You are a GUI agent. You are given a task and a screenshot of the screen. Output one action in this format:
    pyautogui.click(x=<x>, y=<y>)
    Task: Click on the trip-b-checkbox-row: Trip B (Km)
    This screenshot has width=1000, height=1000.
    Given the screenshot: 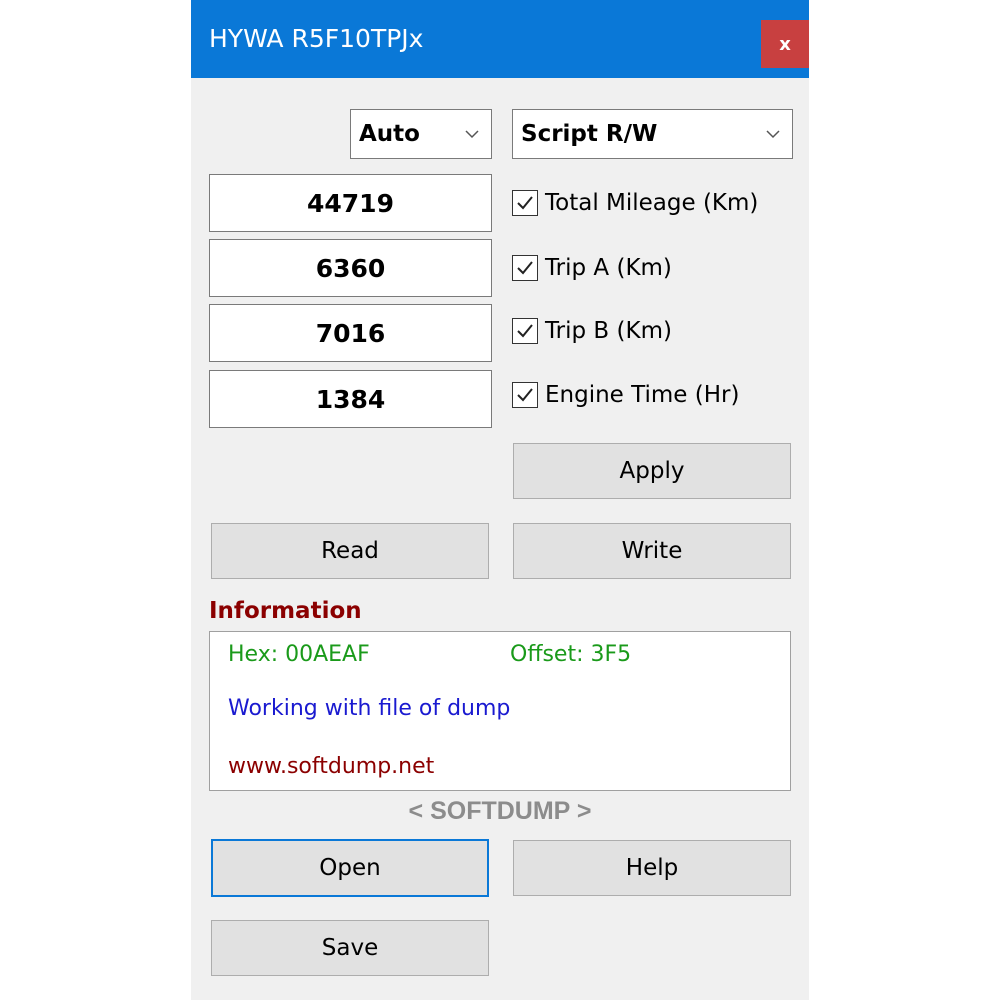 What is the action you would take?
    pyautogui.click(x=592, y=331)
    